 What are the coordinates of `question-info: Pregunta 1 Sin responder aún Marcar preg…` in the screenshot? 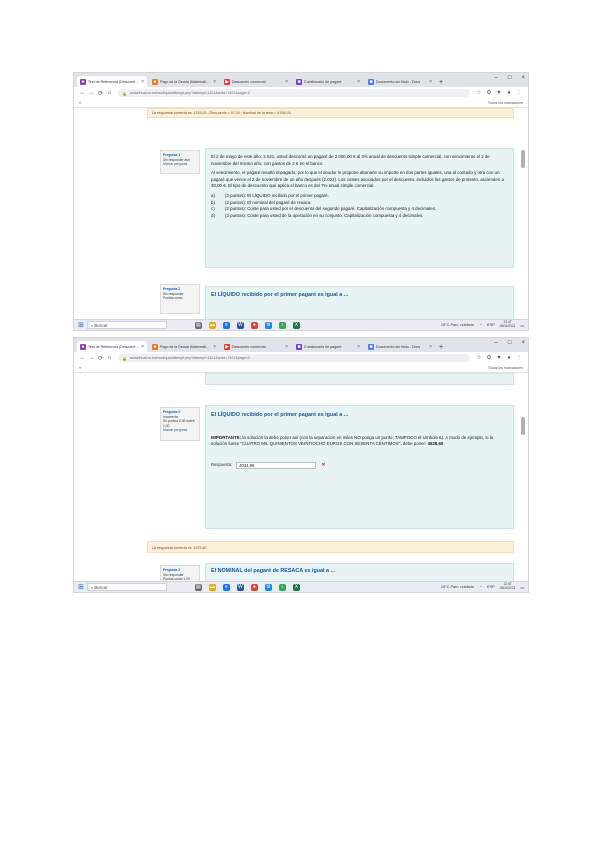 It's located at (180, 162).